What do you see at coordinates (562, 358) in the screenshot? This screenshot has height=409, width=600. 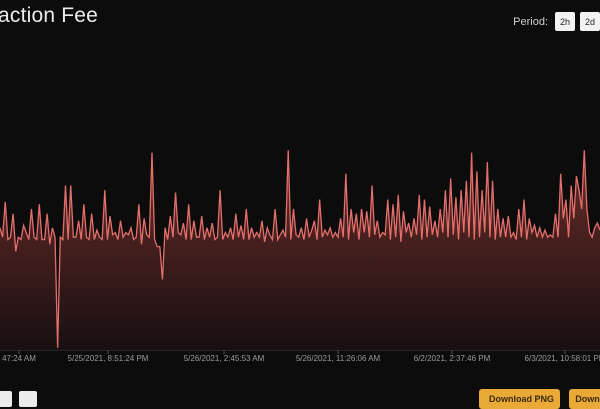 I see `x-tick-label: 6/3/2021, 10:58:01 PM` at bounding box center [562, 358].